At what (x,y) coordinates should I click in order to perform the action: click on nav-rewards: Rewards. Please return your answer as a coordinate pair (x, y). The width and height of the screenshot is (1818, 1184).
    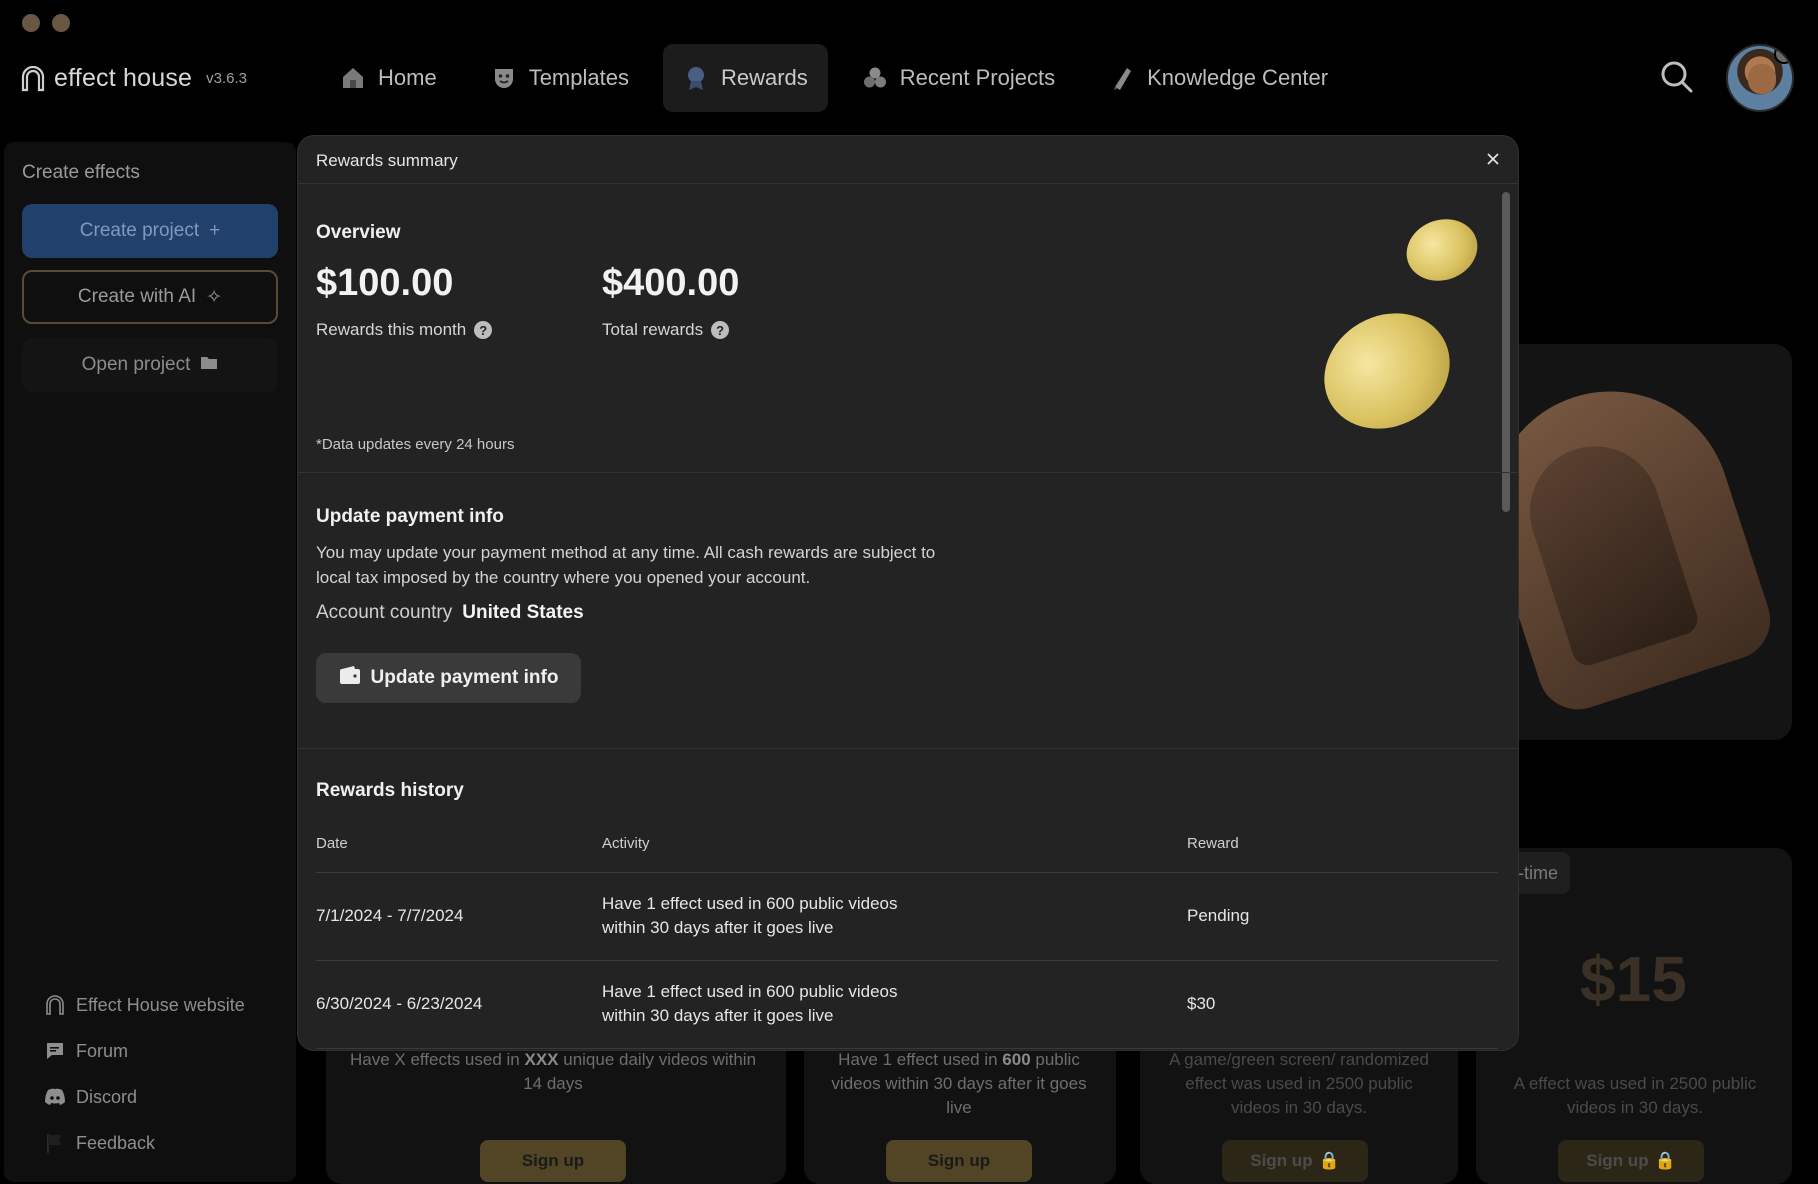
    Looking at the image, I should click on (745, 78).